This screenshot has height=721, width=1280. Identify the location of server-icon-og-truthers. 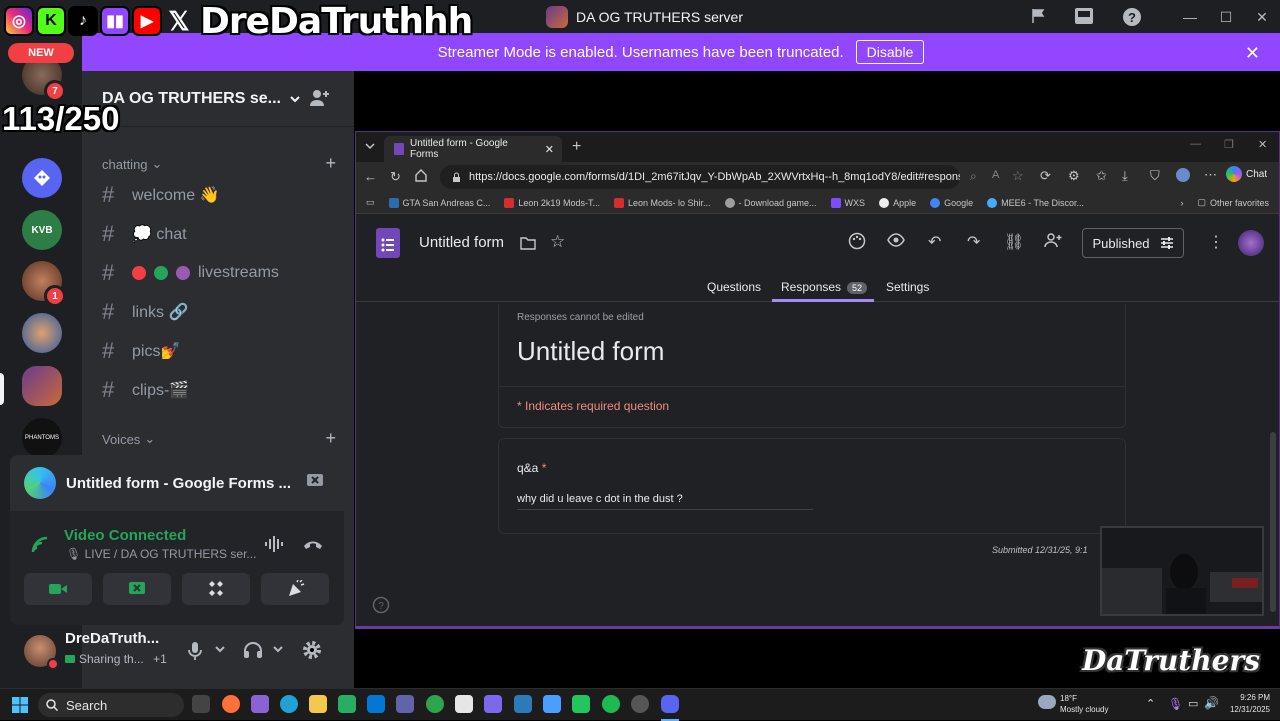
(42, 386).